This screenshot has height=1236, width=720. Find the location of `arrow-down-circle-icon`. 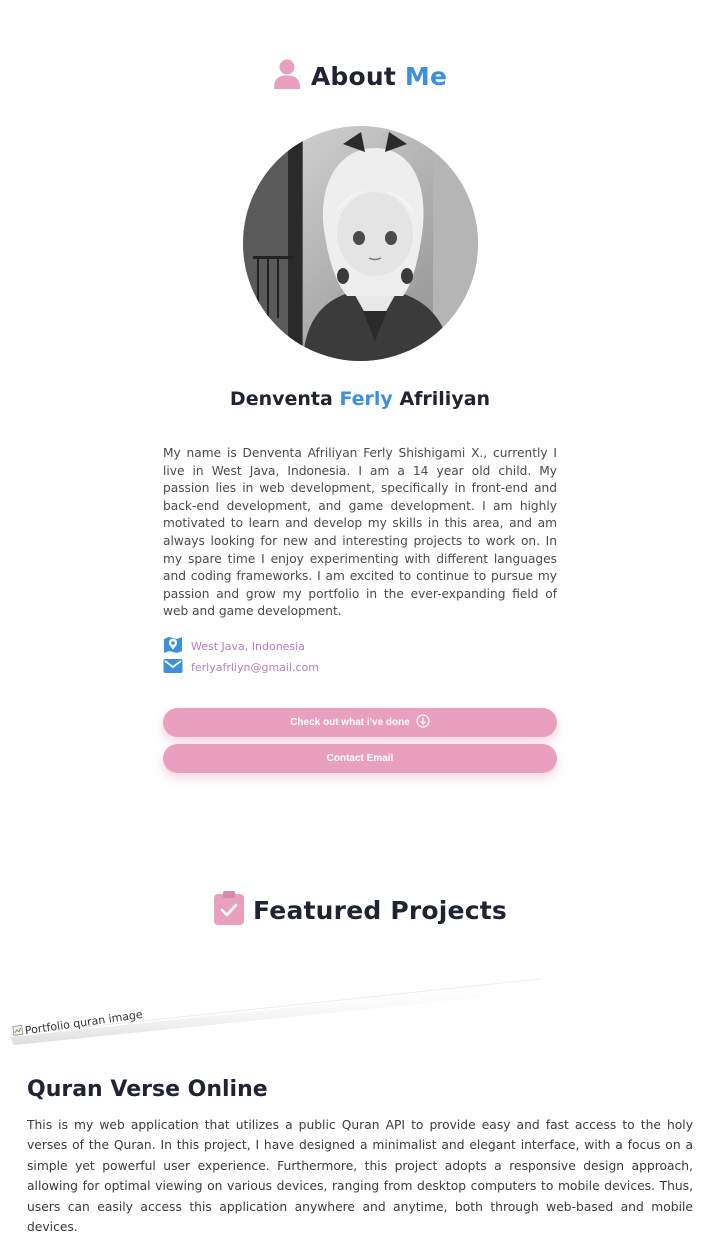

arrow-down-circle-icon is located at coordinates (423, 722).